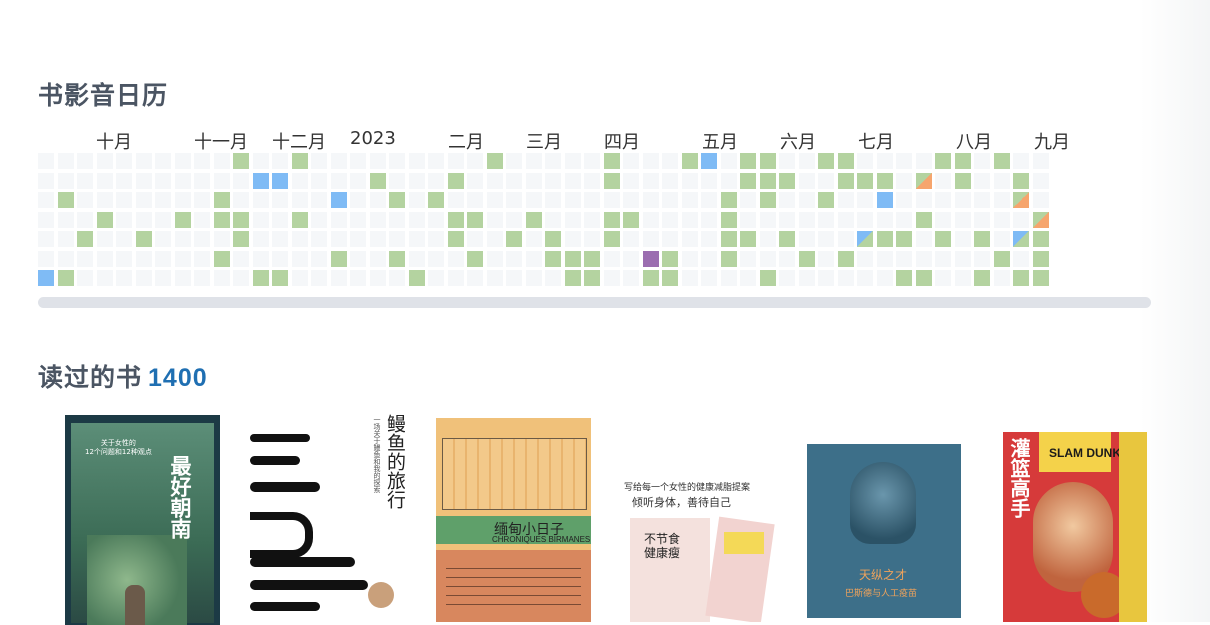  I want to click on book-cover: SLAM DUNK 灌篮高手, so click(1075, 527).